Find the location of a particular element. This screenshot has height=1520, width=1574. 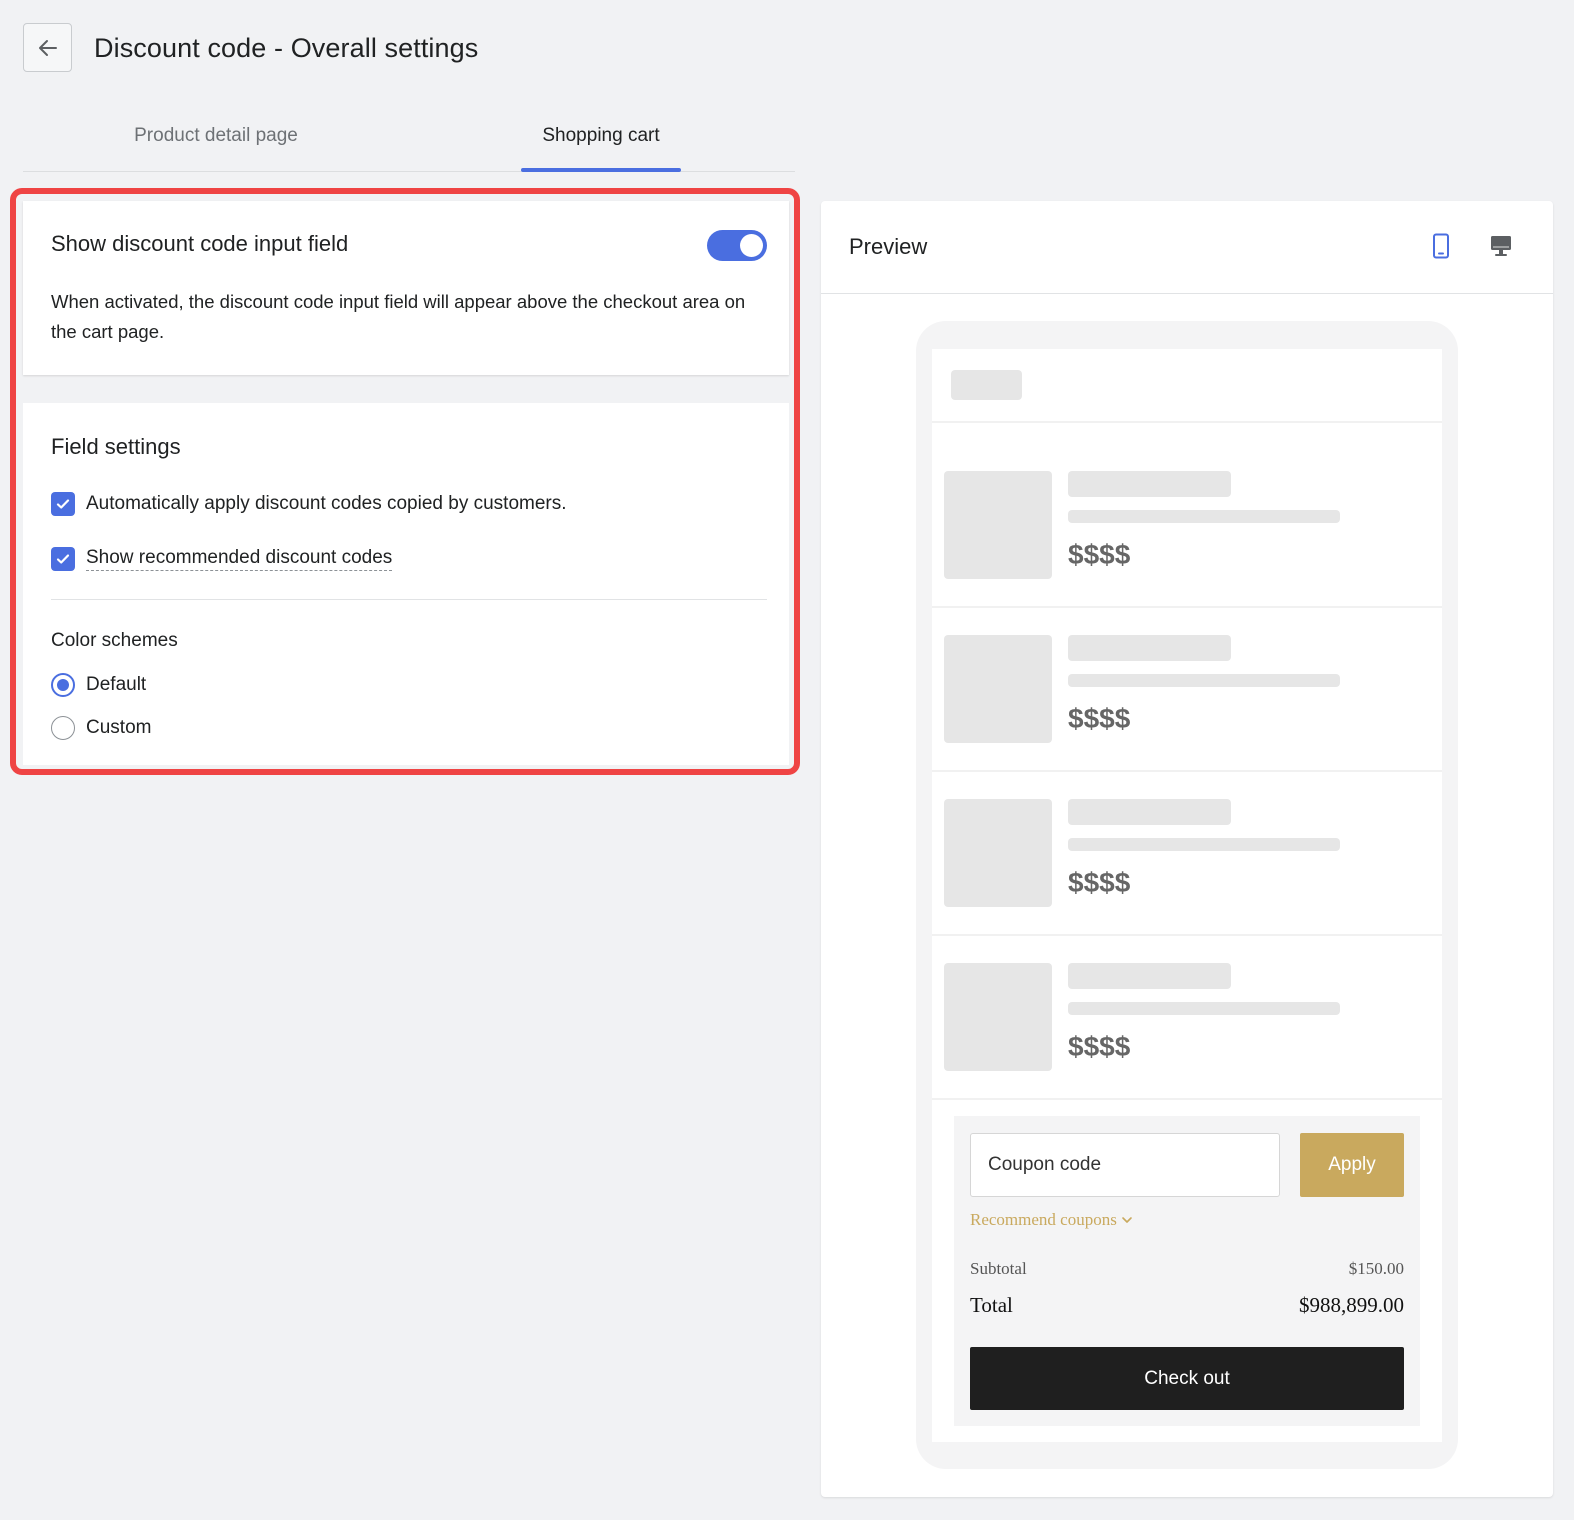

total-value: $988,899.00 is located at coordinates (1351, 1305).